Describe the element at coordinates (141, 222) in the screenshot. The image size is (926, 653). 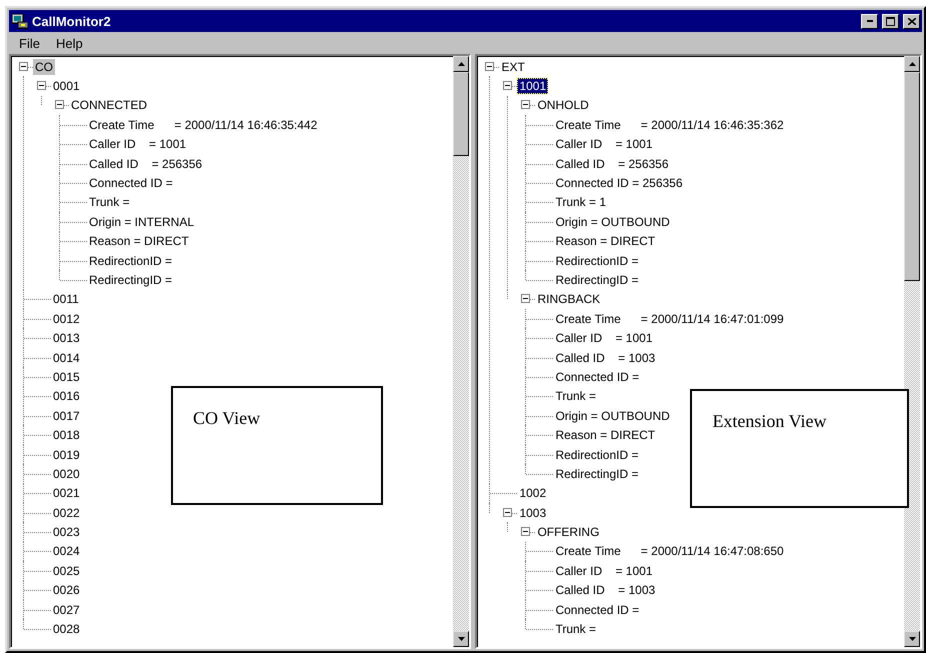
I see `tree-item: Origin = INTERNAL` at that location.